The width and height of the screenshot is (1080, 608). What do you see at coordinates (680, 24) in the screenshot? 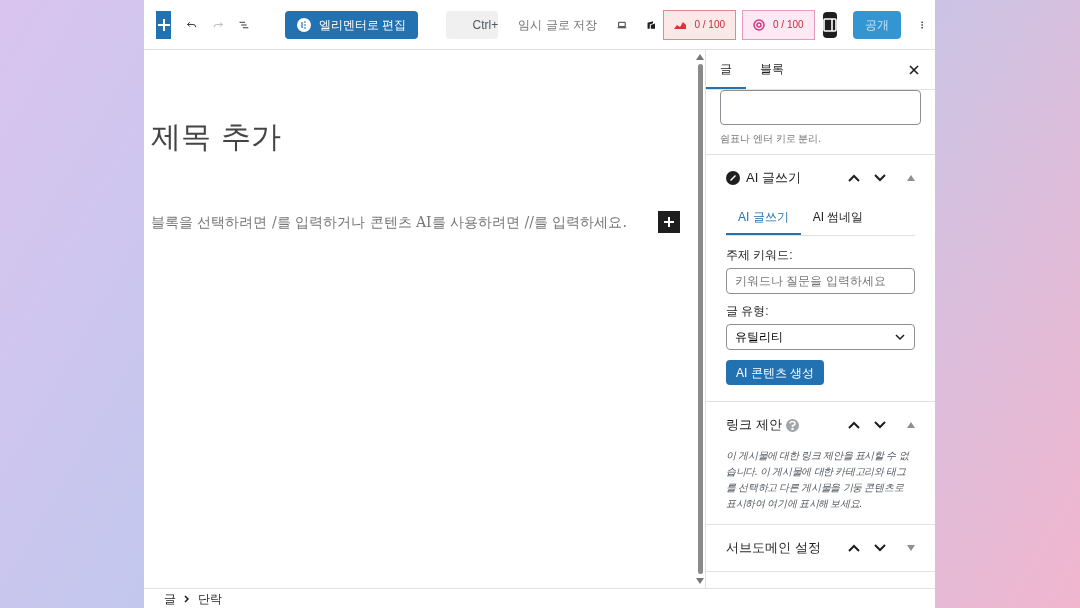
I see `chart-icon` at bounding box center [680, 24].